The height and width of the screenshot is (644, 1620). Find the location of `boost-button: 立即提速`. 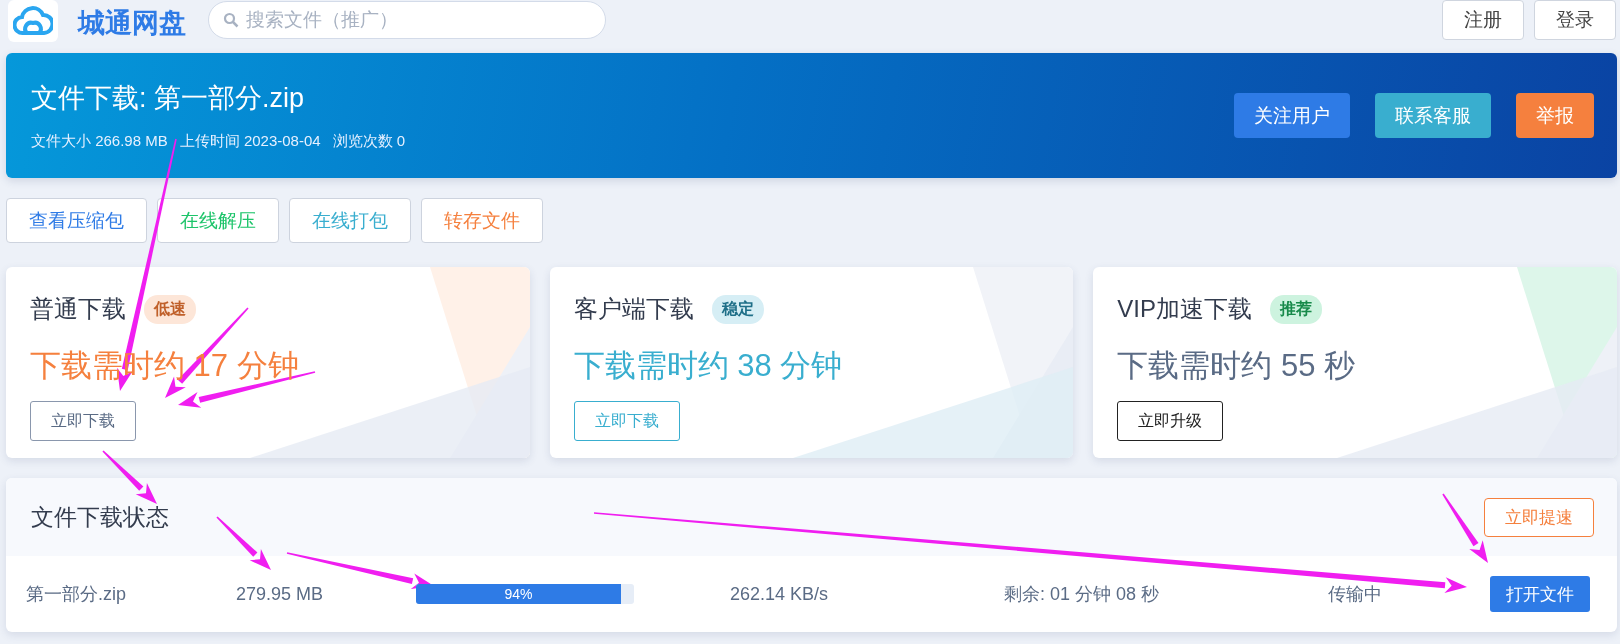

boost-button: 立即提速 is located at coordinates (1539, 517).